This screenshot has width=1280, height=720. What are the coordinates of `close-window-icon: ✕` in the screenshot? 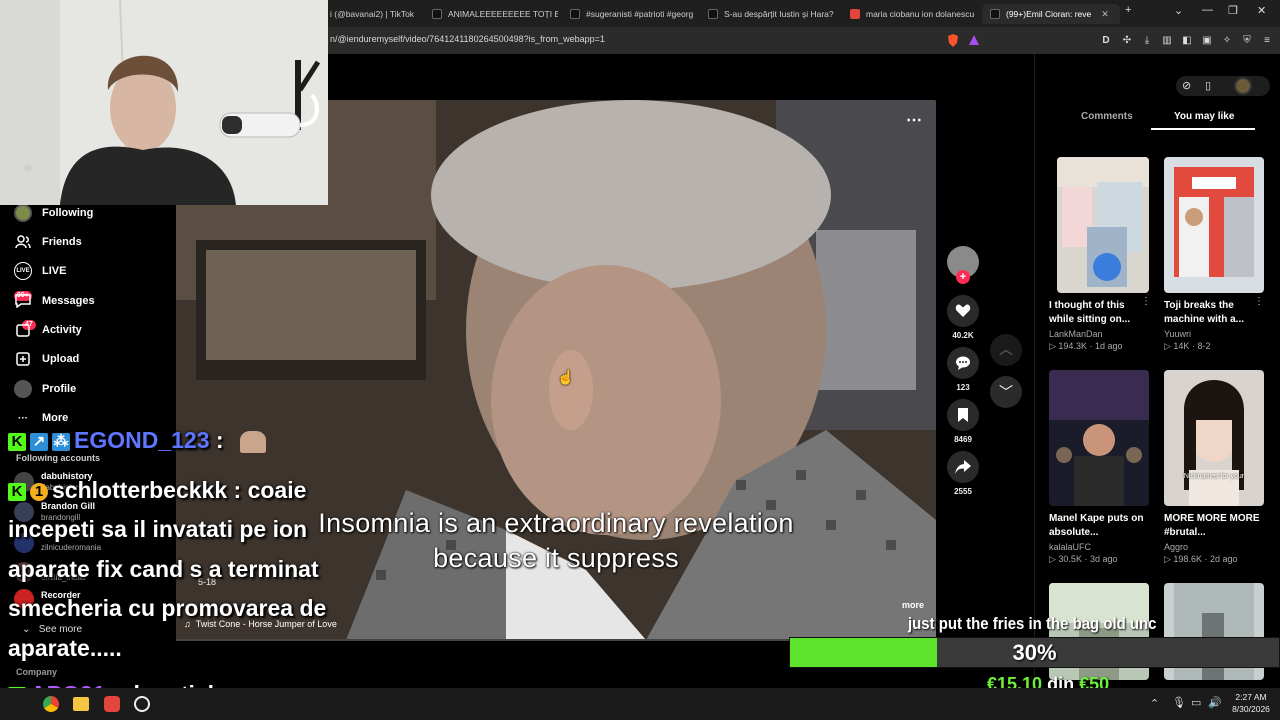 It's located at (1261, 10).